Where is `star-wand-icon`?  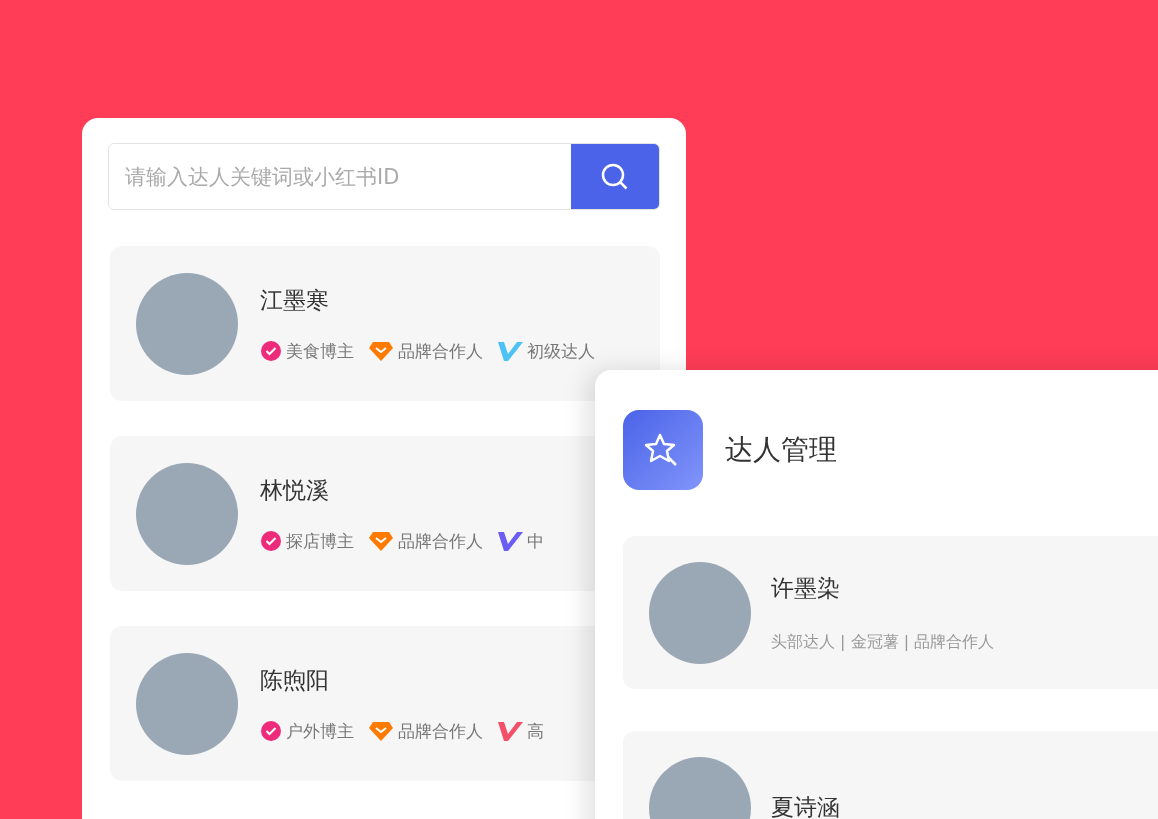 star-wand-icon is located at coordinates (663, 450).